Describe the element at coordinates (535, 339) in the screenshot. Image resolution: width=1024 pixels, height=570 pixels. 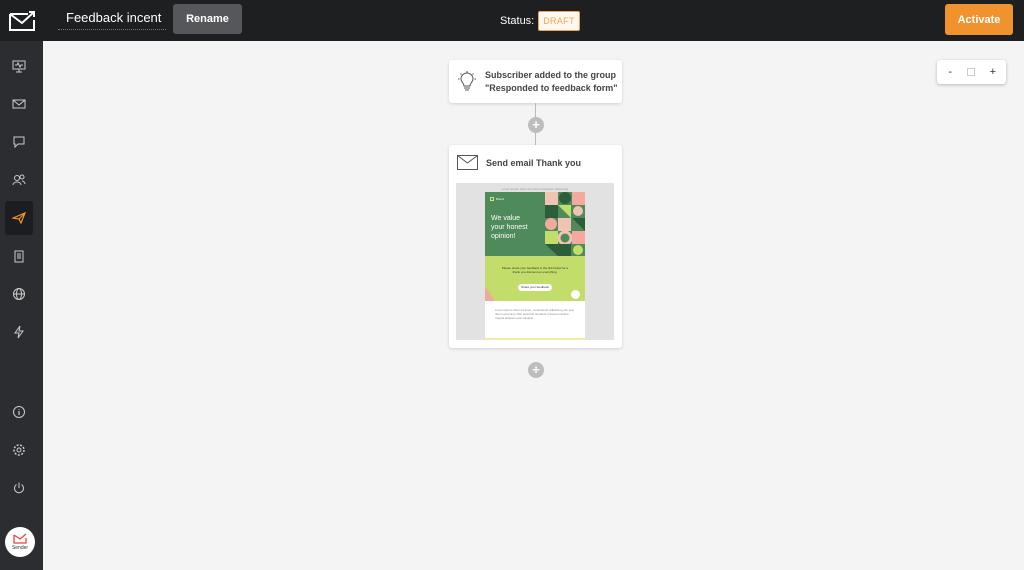
I see `email-footer` at that location.